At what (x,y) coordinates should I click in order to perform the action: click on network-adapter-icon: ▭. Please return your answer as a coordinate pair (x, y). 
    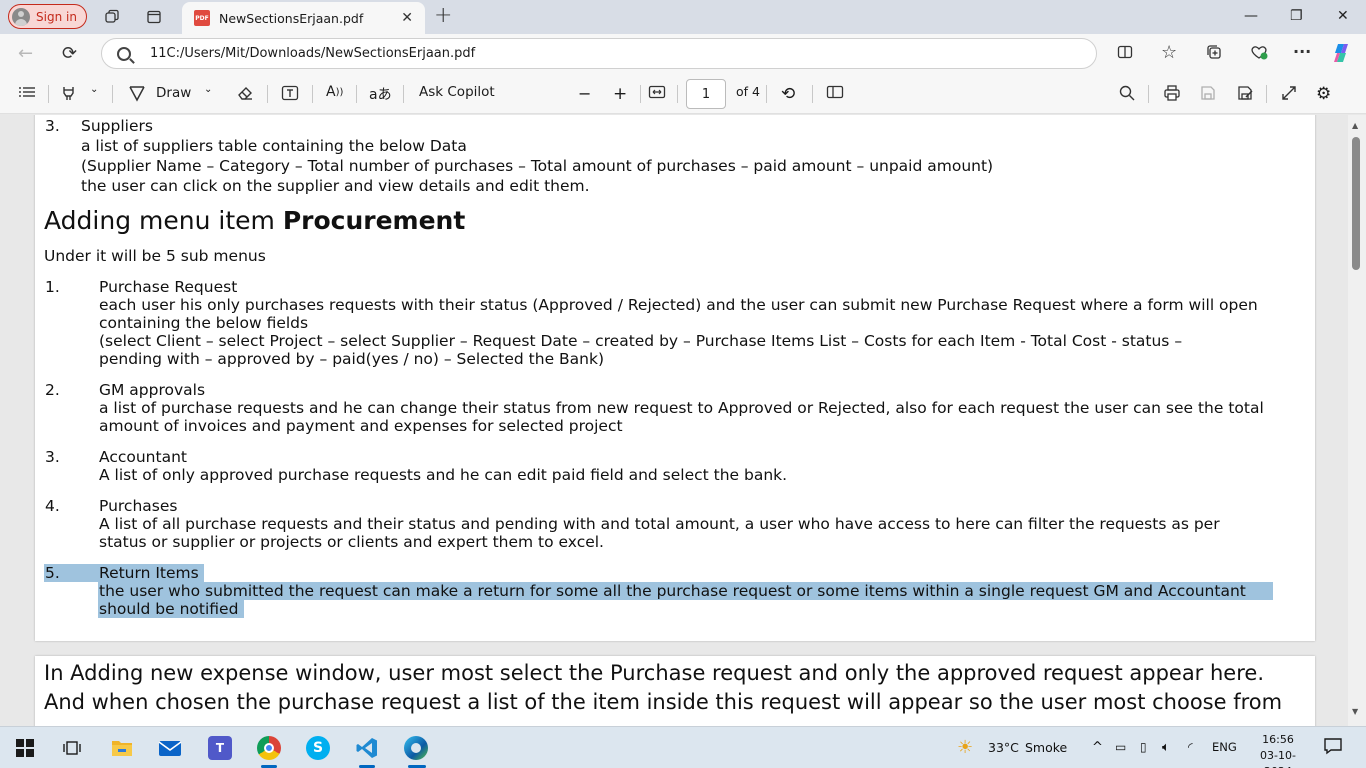
    Looking at the image, I should click on (1120, 747).